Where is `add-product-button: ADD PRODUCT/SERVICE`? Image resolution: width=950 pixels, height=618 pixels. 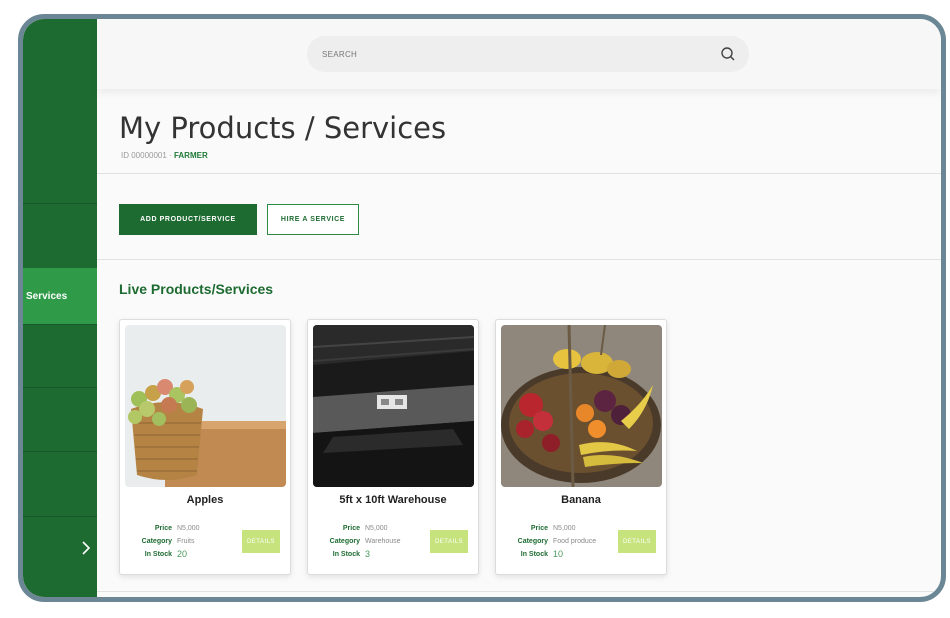
add-product-button: ADD PRODUCT/SERVICE is located at coordinates (188, 219).